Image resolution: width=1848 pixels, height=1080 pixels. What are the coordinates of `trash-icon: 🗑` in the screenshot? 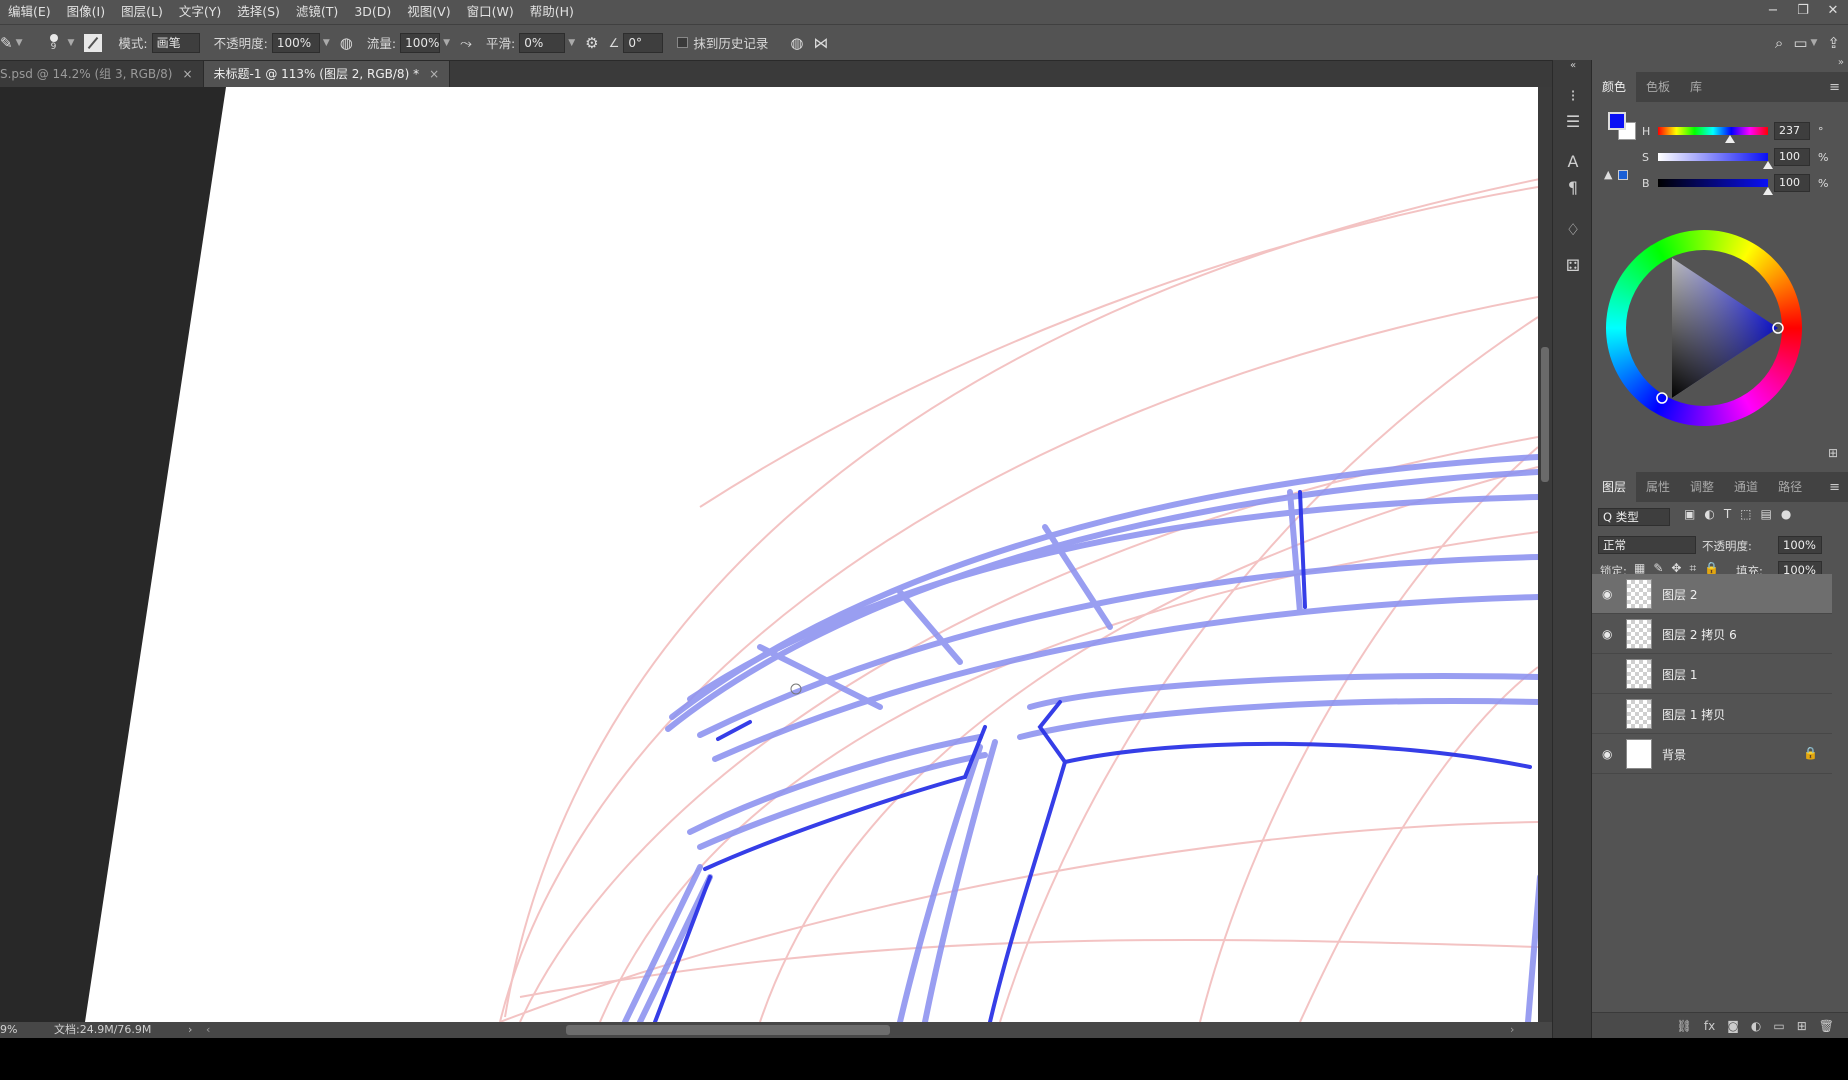 It's located at (1826, 1026).